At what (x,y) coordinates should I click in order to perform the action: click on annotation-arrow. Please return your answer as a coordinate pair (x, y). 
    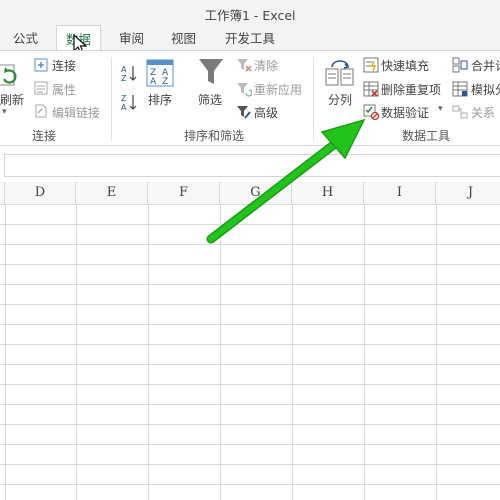
    Looking at the image, I should click on (286, 181).